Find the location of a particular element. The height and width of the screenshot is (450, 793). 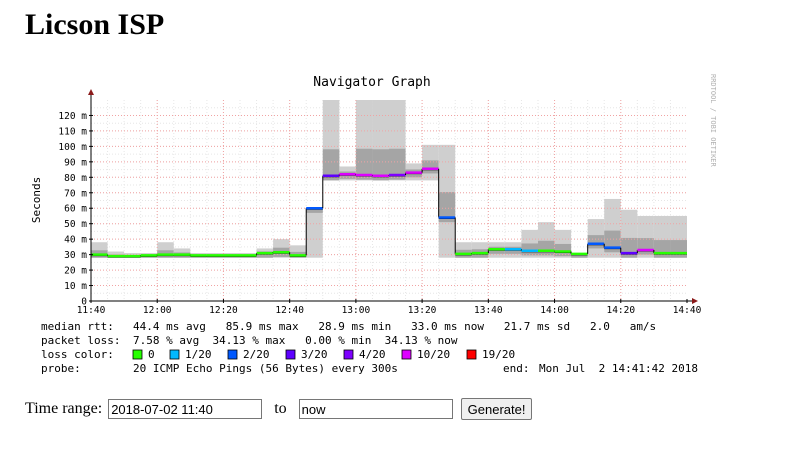

packet-loss-label: packet loss: is located at coordinates (80, 340).